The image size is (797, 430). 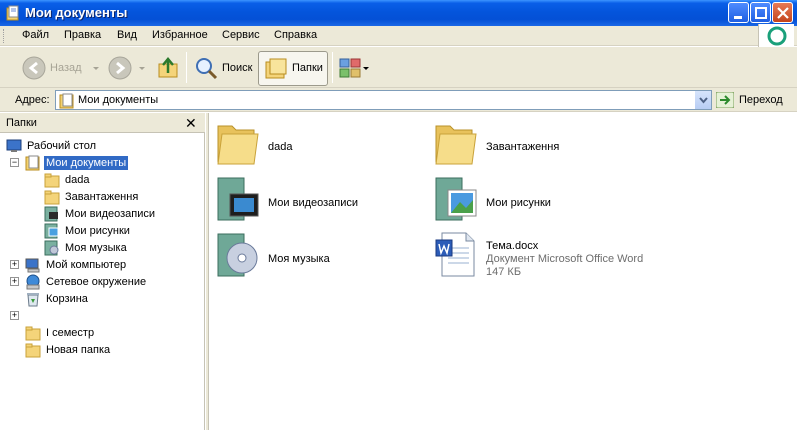 What do you see at coordinates (280, 147) in the screenshot?
I see `file-name: dada` at bounding box center [280, 147].